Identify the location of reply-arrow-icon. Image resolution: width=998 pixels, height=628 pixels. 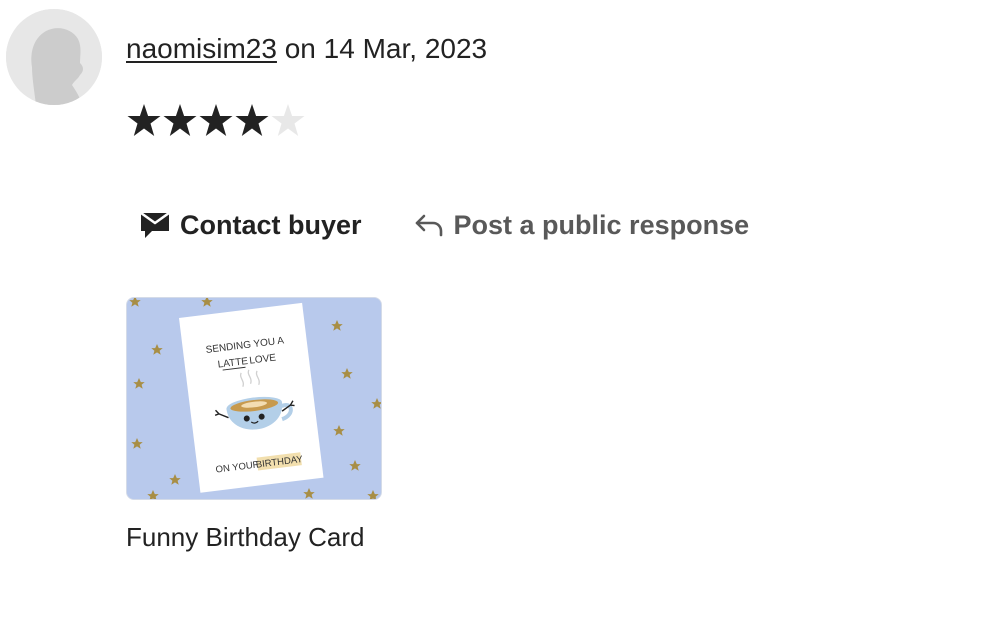
(429, 225).